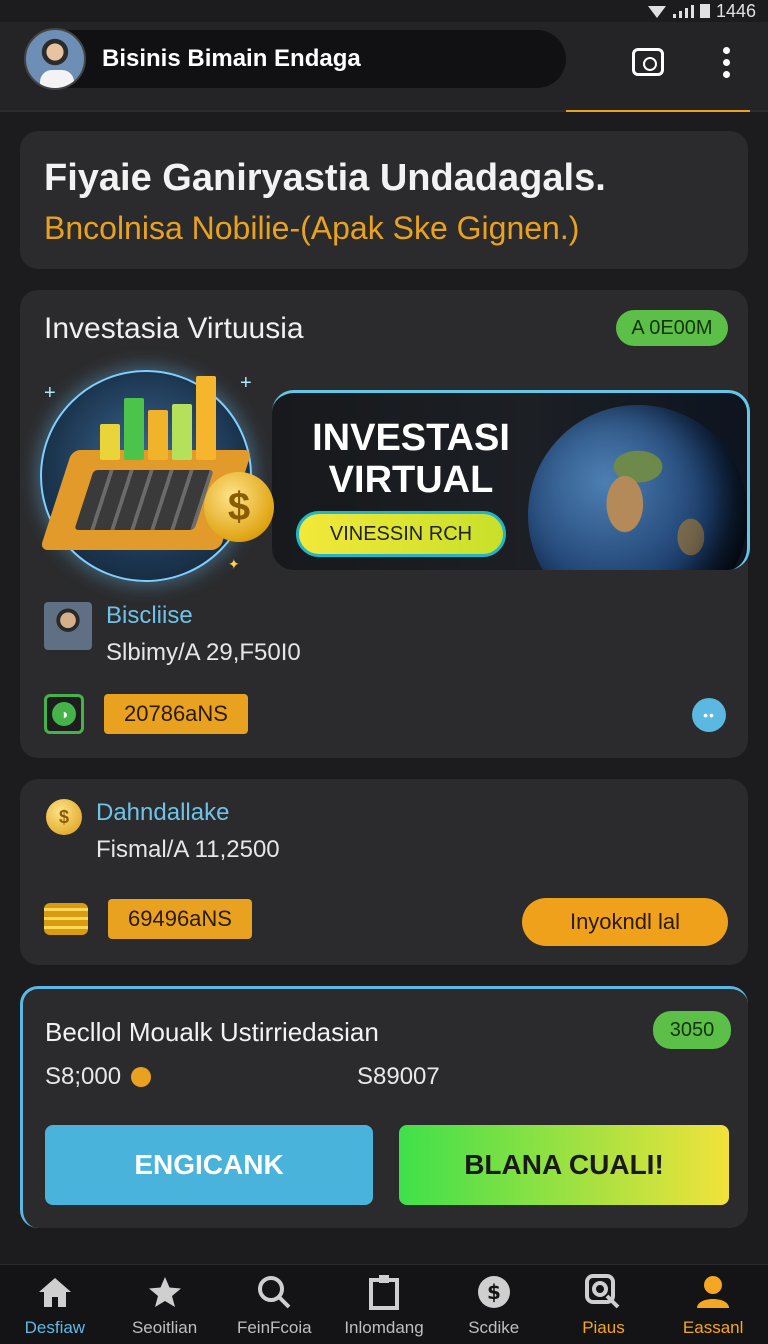 This screenshot has width=768, height=1344. What do you see at coordinates (55, 1327) in the screenshot?
I see `nav-label: Desfiaw` at bounding box center [55, 1327].